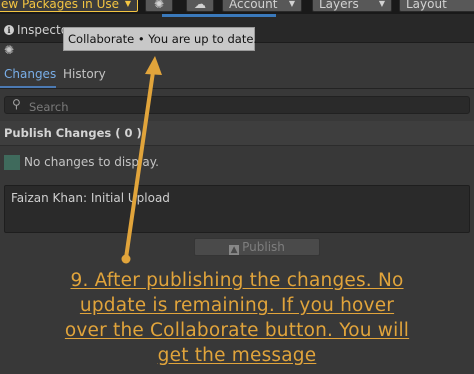  I want to click on annotation-line-1: 9. After publishing the changes. No, so click(237, 280).